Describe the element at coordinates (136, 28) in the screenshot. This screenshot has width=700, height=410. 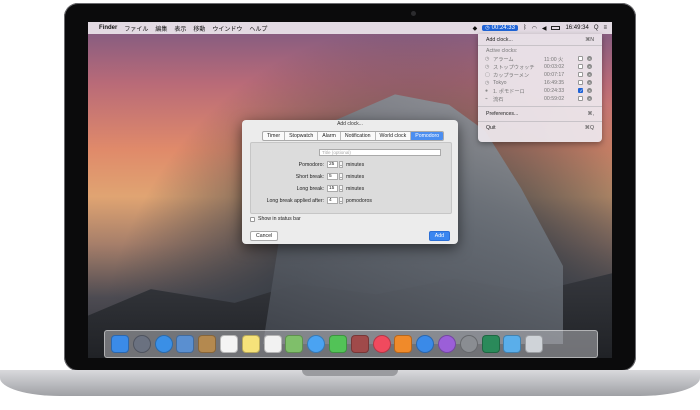
I see `menu-file: ファイル` at that location.